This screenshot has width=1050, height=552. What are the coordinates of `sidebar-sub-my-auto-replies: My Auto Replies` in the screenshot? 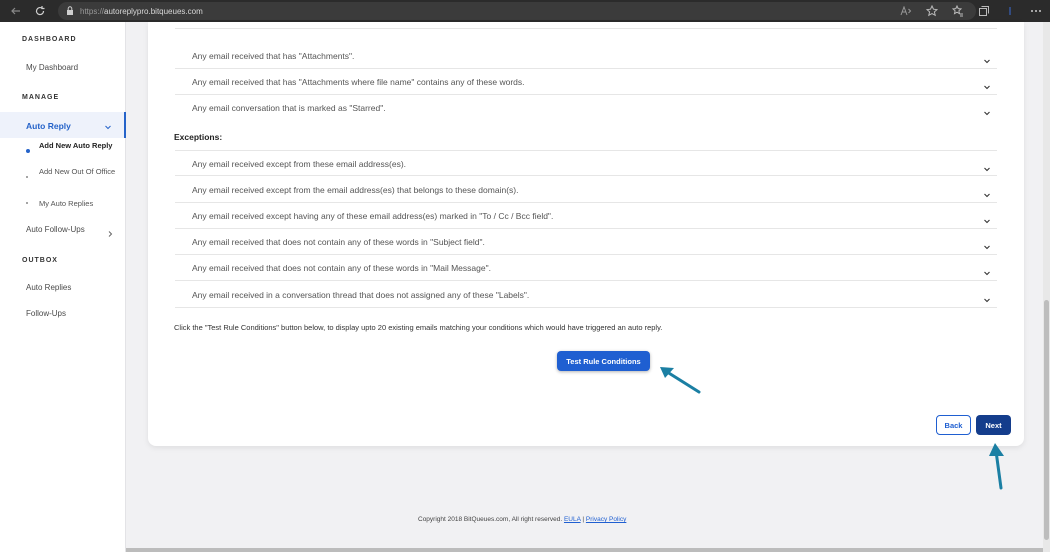 It's located at (79, 204).